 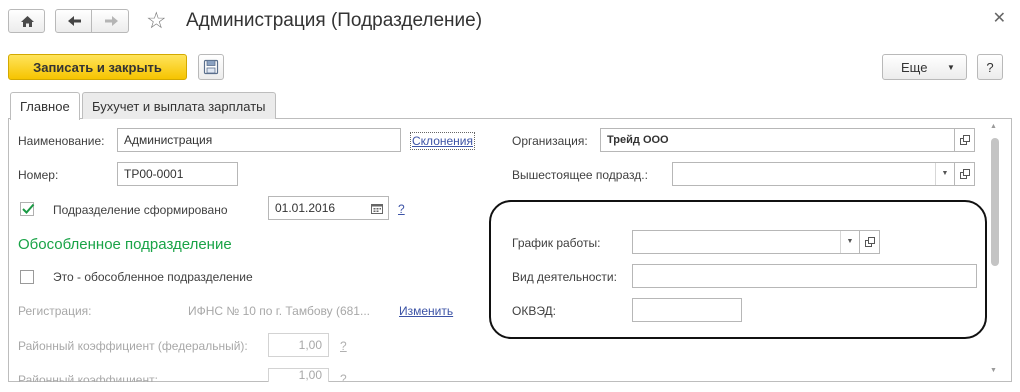 What do you see at coordinates (534, 311) in the screenshot?
I see `okved-label: ОКВЭД:` at bounding box center [534, 311].